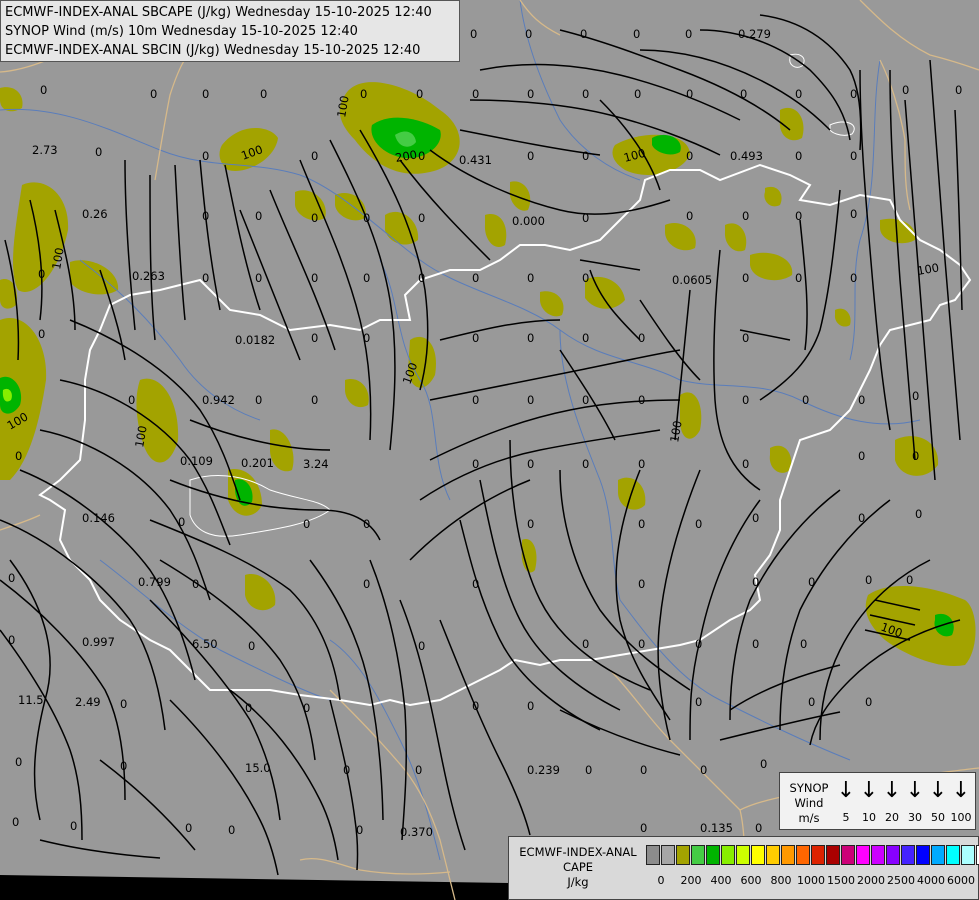 Image resolution: width=979 pixels, height=900 pixels. What do you see at coordinates (205, 644) in the screenshot?
I see `cin-value: 6.50` at bounding box center [205, 644].